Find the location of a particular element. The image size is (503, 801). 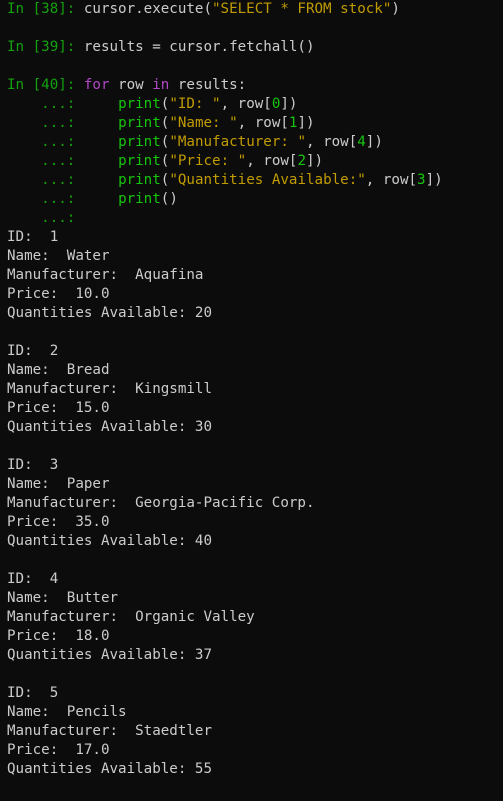

output-name-line: Name: Bread is located at coordinates (255, 370).